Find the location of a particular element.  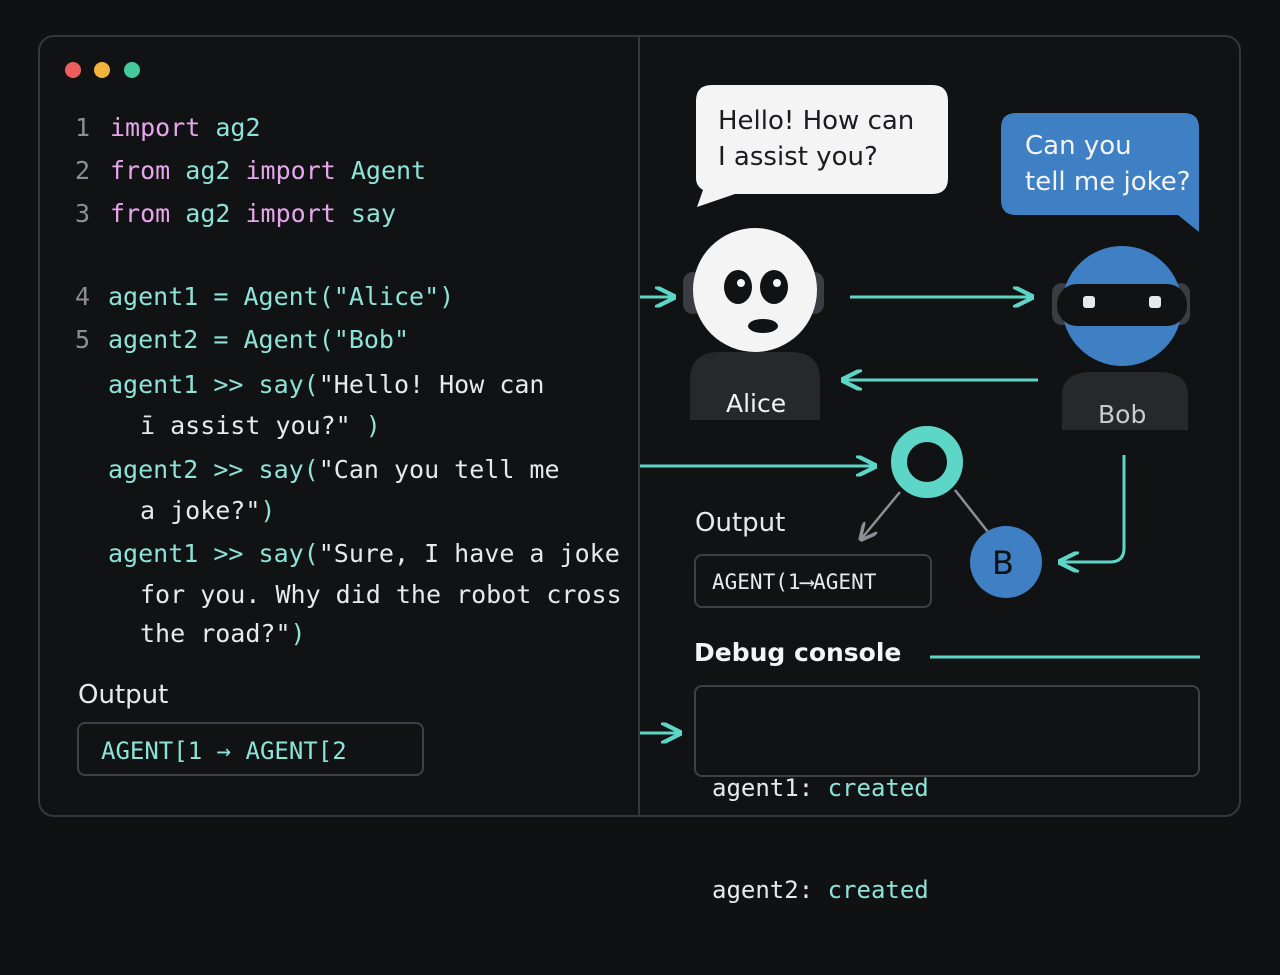

debug-line: agent1: created is located at coordinates (820, 788).